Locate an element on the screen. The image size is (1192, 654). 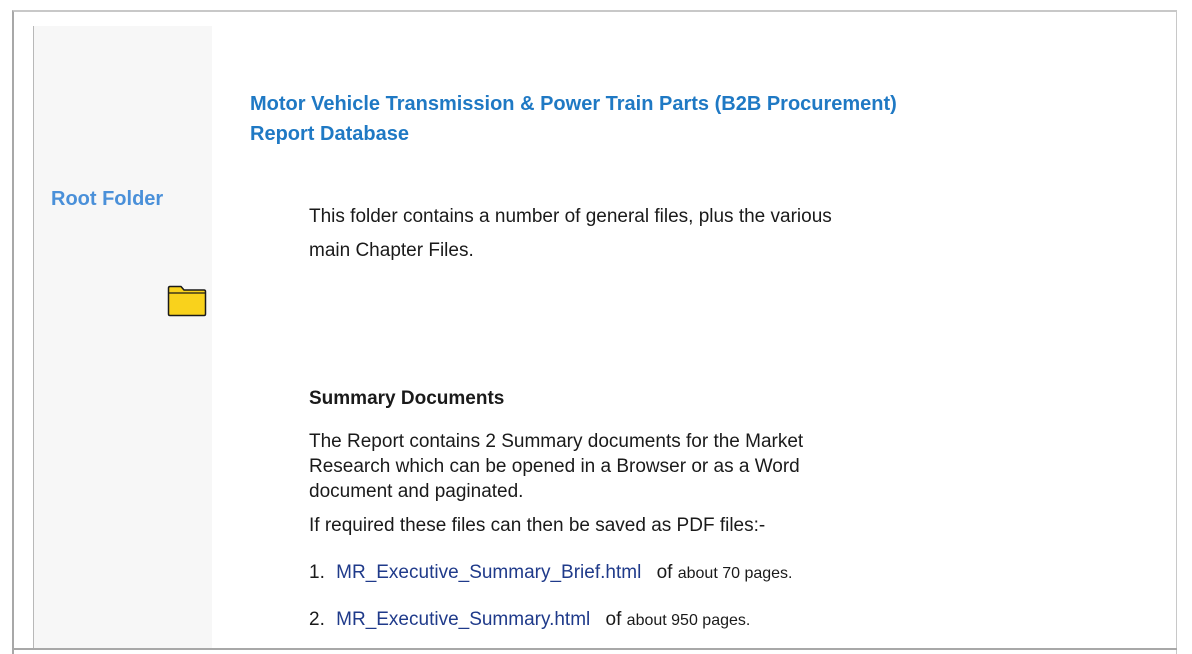
list-pages: about 950 pages. is located at coordinates (688, 620).